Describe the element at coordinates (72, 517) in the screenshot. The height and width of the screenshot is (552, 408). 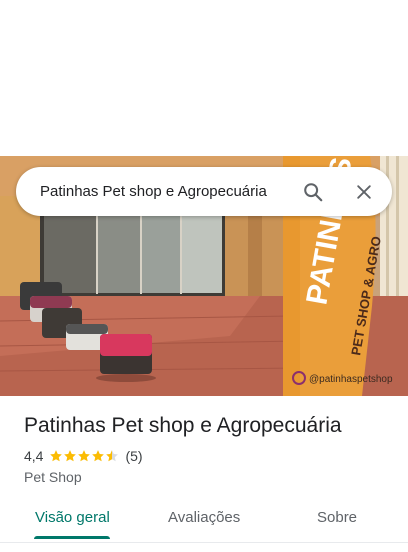
I see `tab-overview: Visão geral` at that location.